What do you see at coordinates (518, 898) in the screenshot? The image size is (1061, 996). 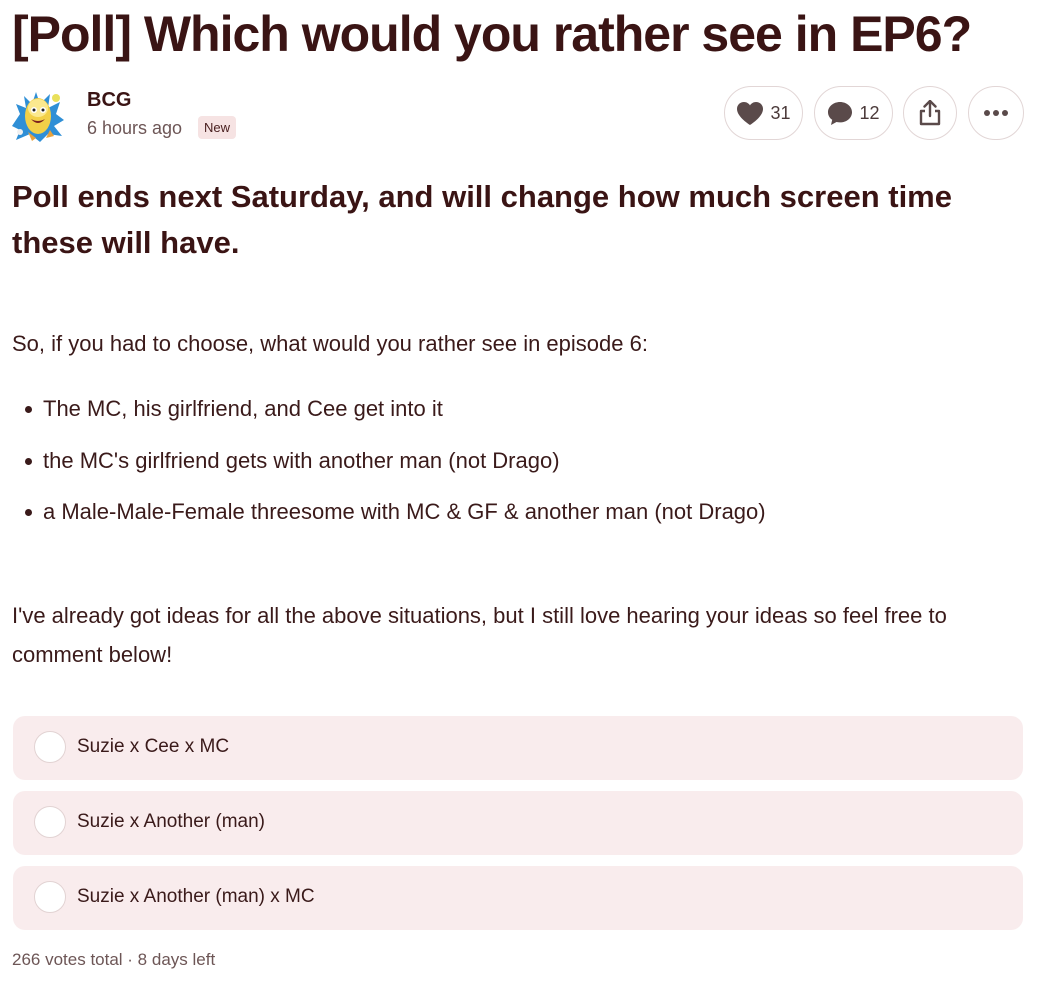 I see `poll-option: Suzie x Another (man) x MC` at bounding box center [518, 898].